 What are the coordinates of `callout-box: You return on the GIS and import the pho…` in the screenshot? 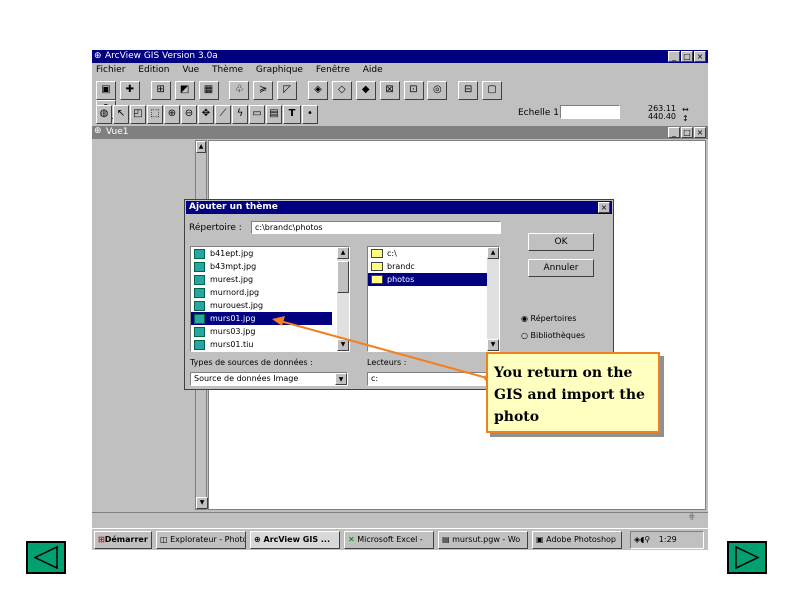 It's located at (573, 392).